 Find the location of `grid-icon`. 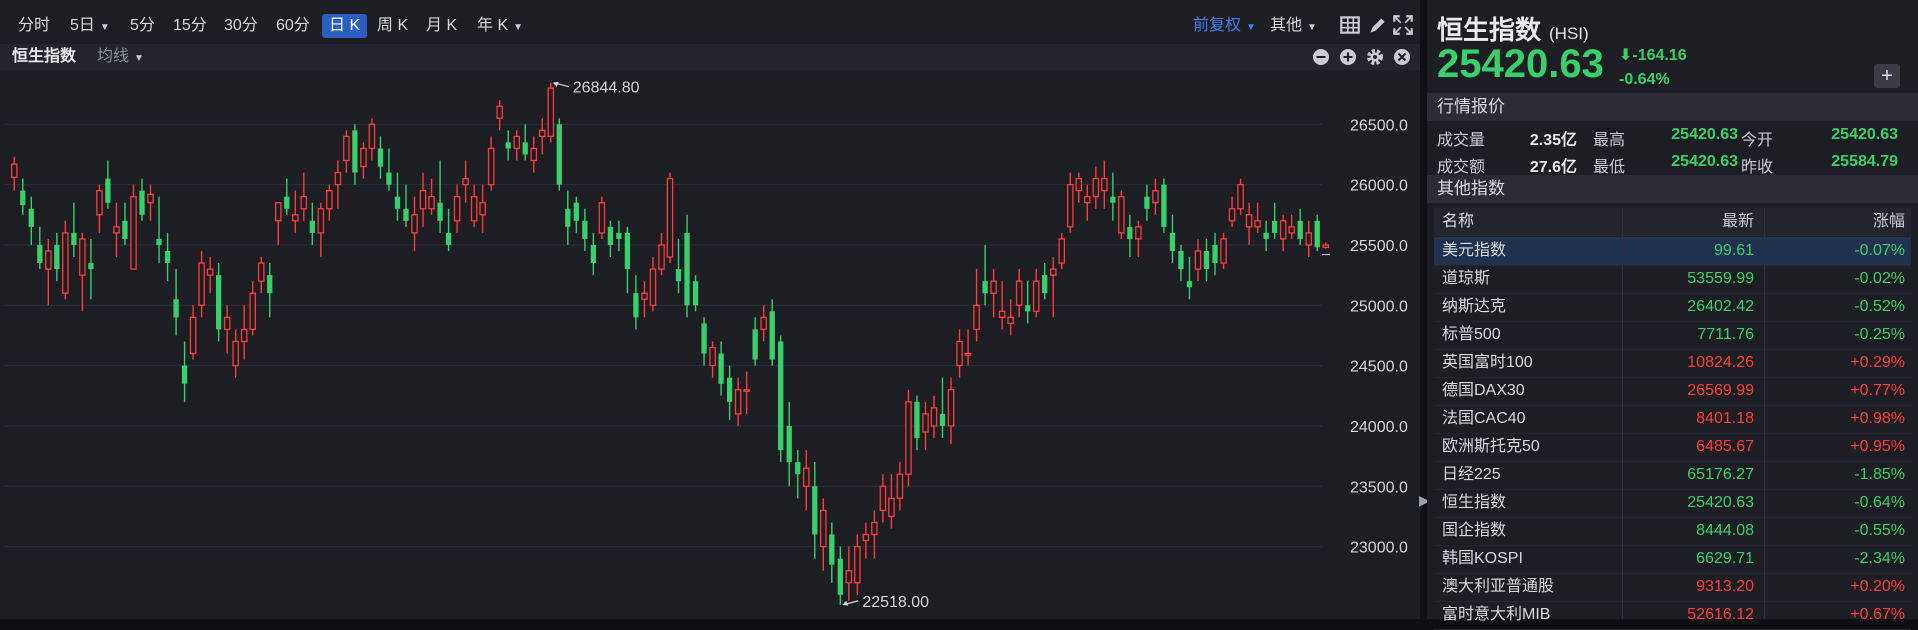

grid-icon is located at coordinates (1350, 25).